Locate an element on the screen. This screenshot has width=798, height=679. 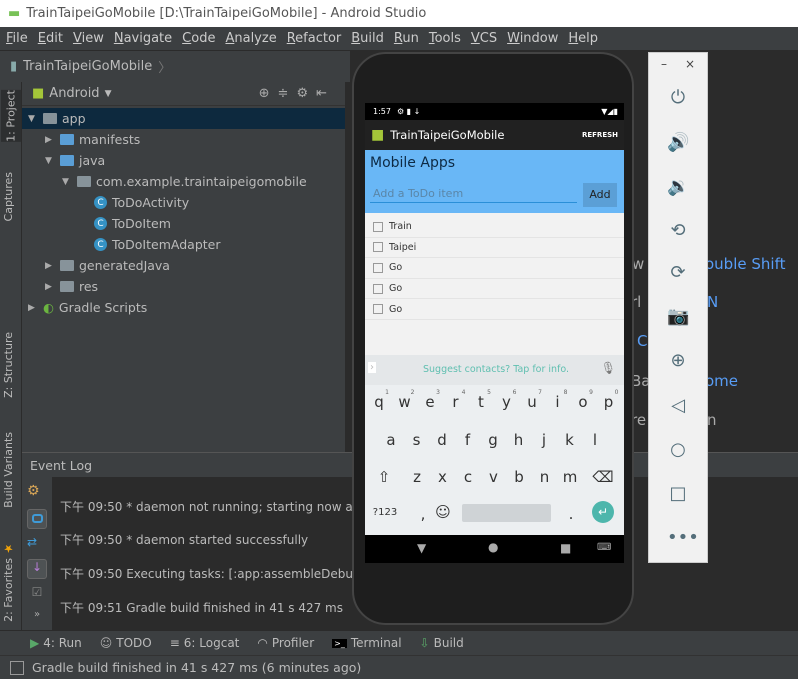
tree-item: ▶ ◐ Gradle Scripts is located at coordinates (87, 307).